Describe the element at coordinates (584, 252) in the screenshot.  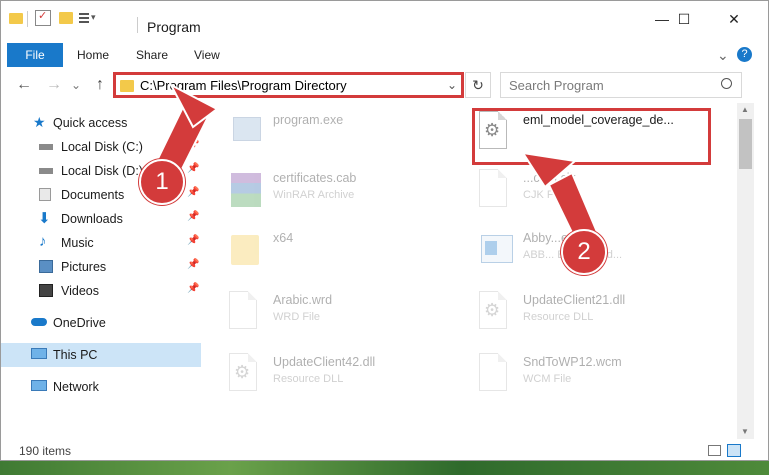
I see `callout-badge-2: 2` at that location.